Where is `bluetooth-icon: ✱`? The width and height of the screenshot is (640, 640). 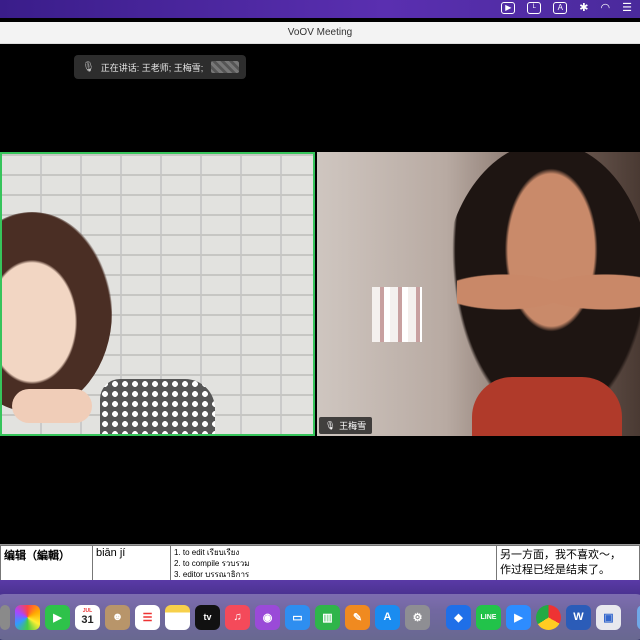 bluetooth-icon: ✱ is located at coordinates (583, 8).